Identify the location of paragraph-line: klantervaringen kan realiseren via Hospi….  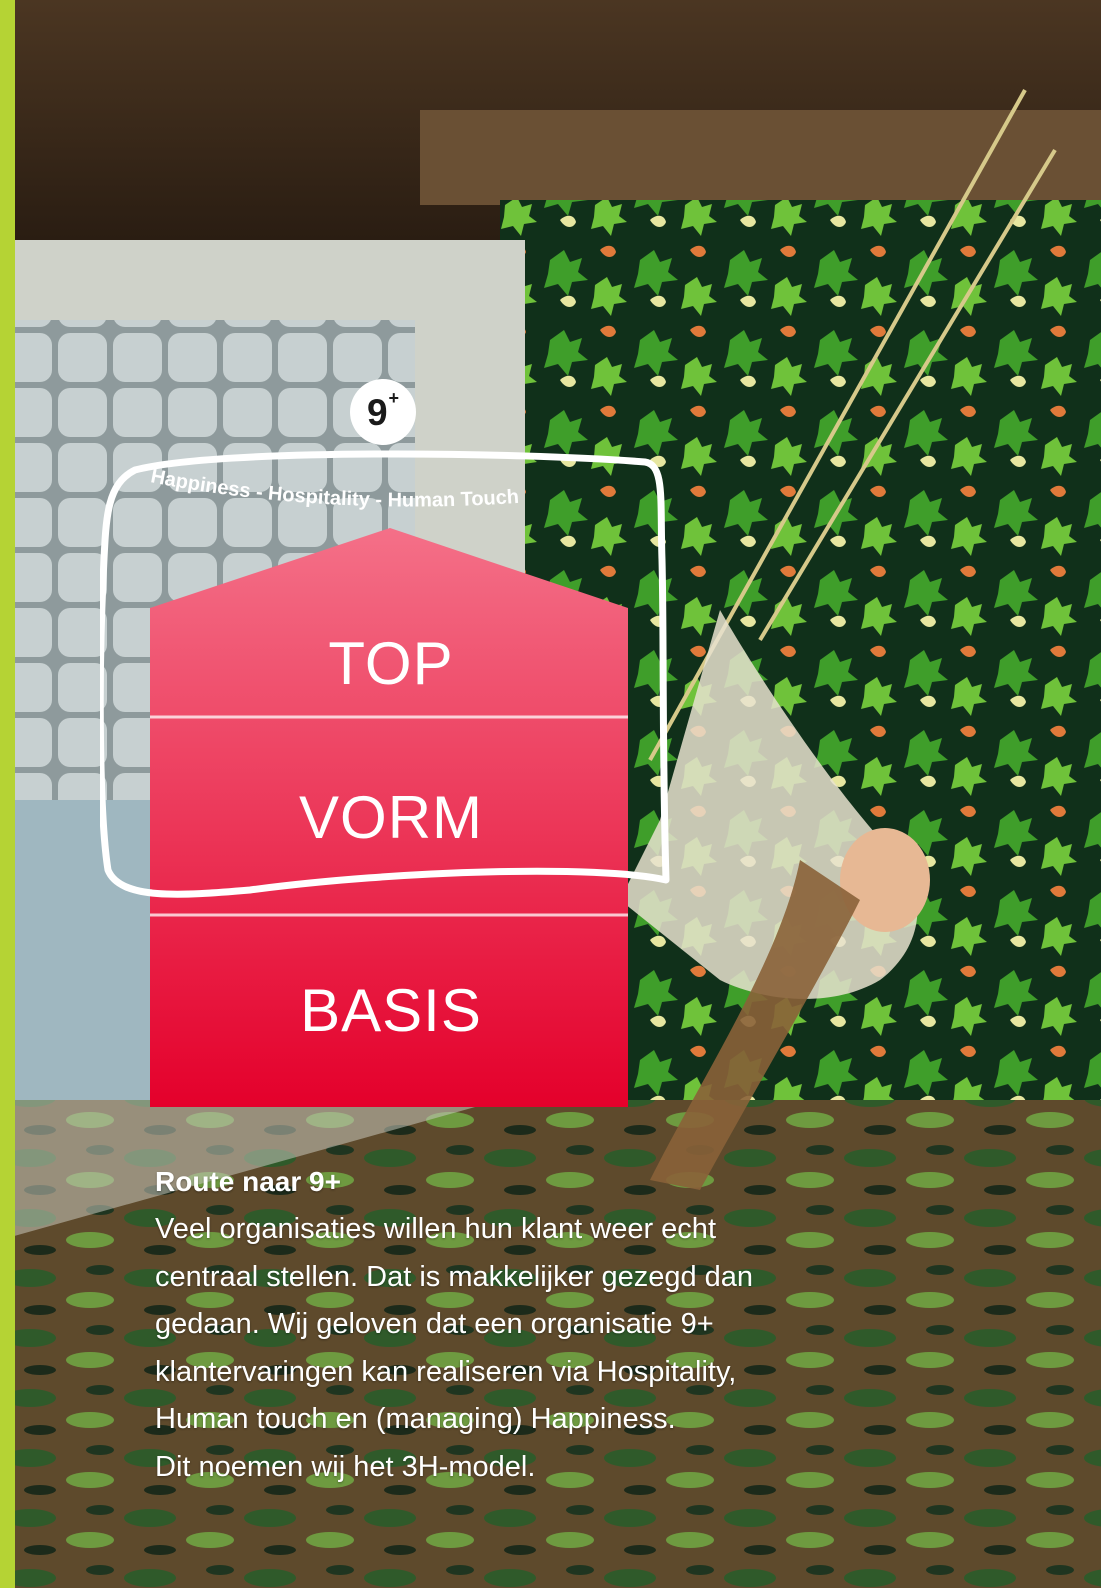
(446, 1371).